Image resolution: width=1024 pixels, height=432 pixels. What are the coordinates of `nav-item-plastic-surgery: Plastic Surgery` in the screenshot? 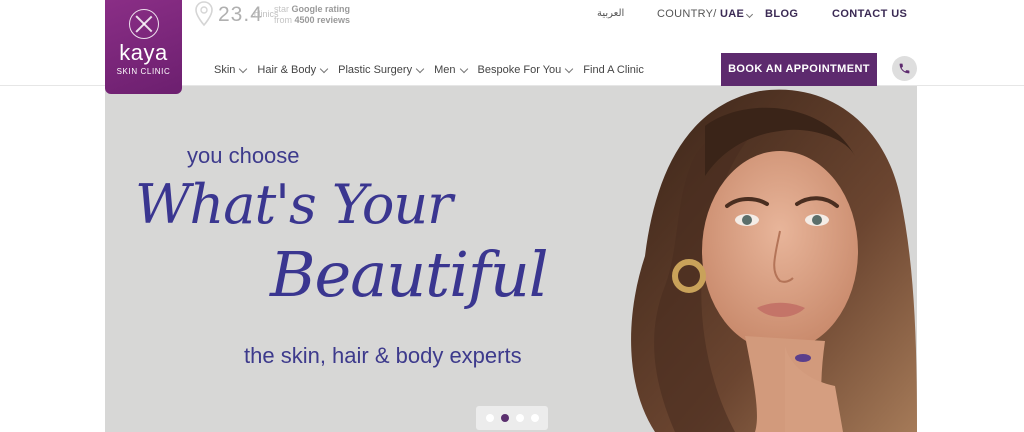 It's located at (381, 70).